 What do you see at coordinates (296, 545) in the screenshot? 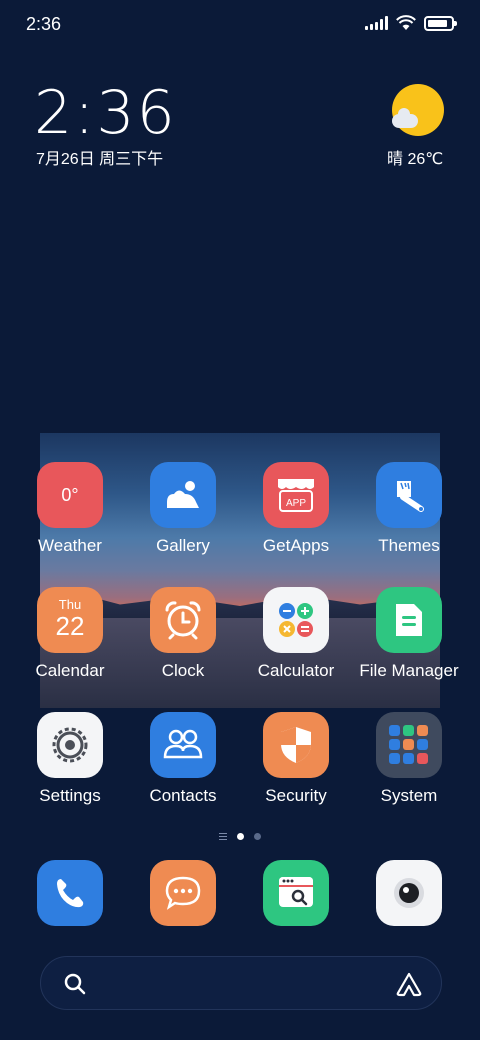
I see `app-label: GetApps` at bounding box center [296, 545].